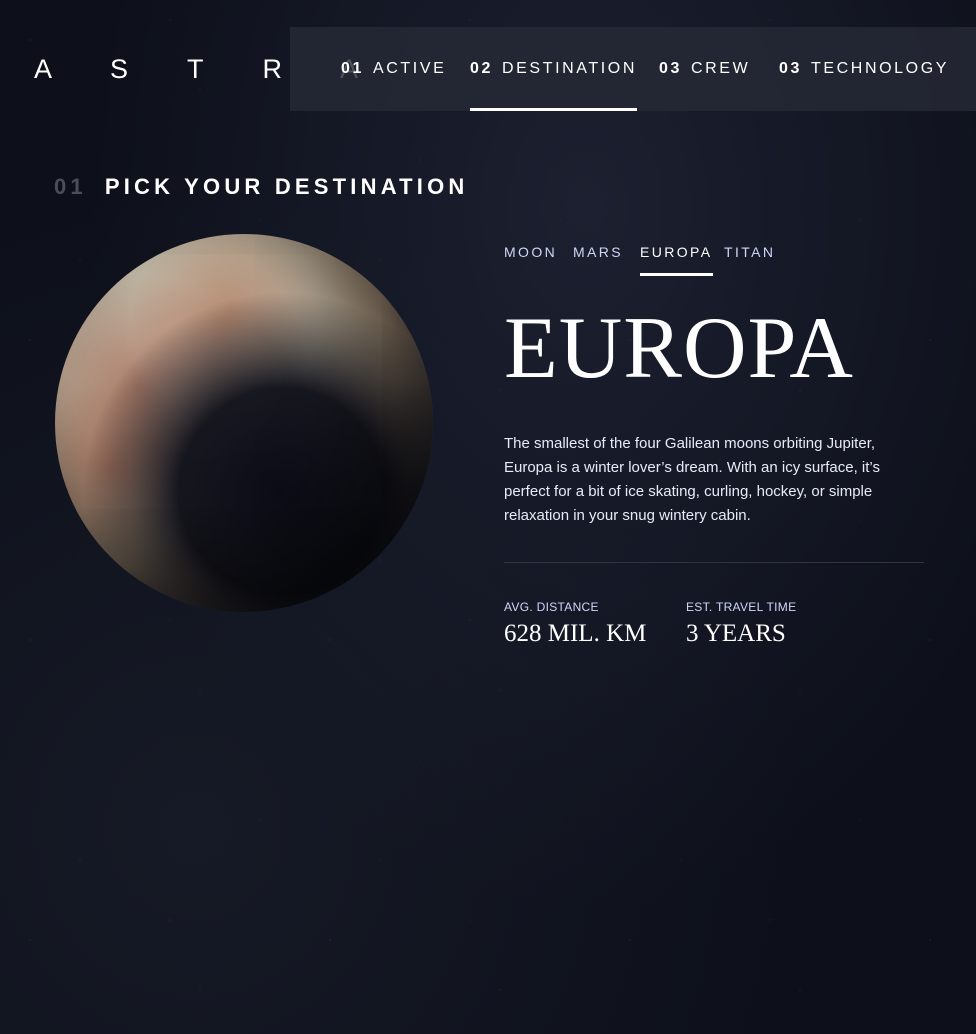  I want to click on nav-item-active: 01 ACTIVE, so click(393, 69).